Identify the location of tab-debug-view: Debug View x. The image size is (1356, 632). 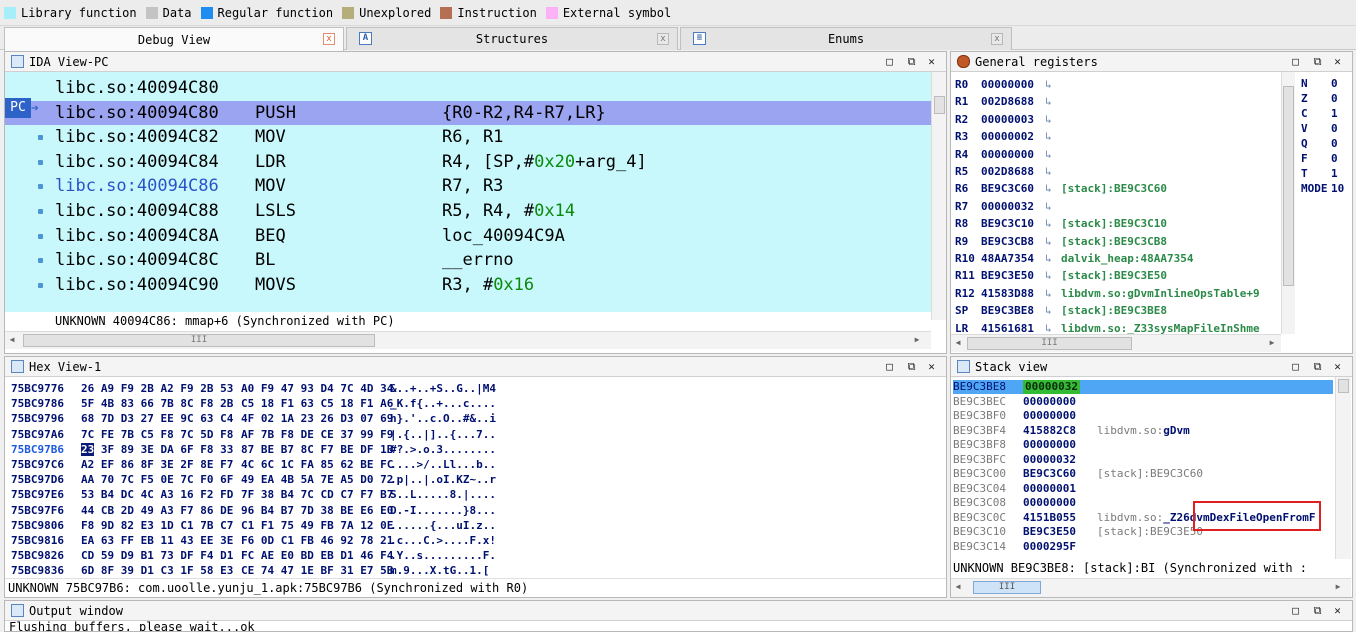
(174, 39).